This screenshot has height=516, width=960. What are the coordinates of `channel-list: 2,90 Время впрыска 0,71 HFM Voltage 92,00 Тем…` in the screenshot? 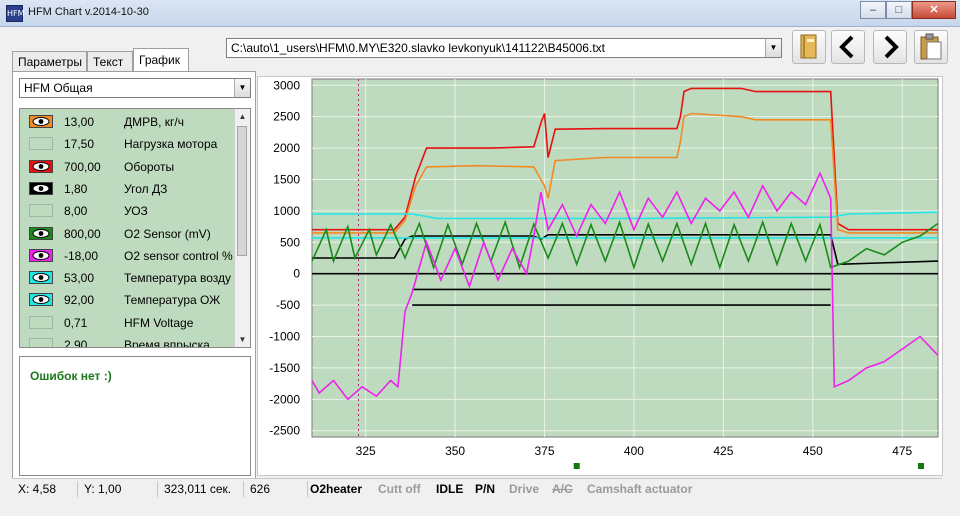 It's located at (135, 228).